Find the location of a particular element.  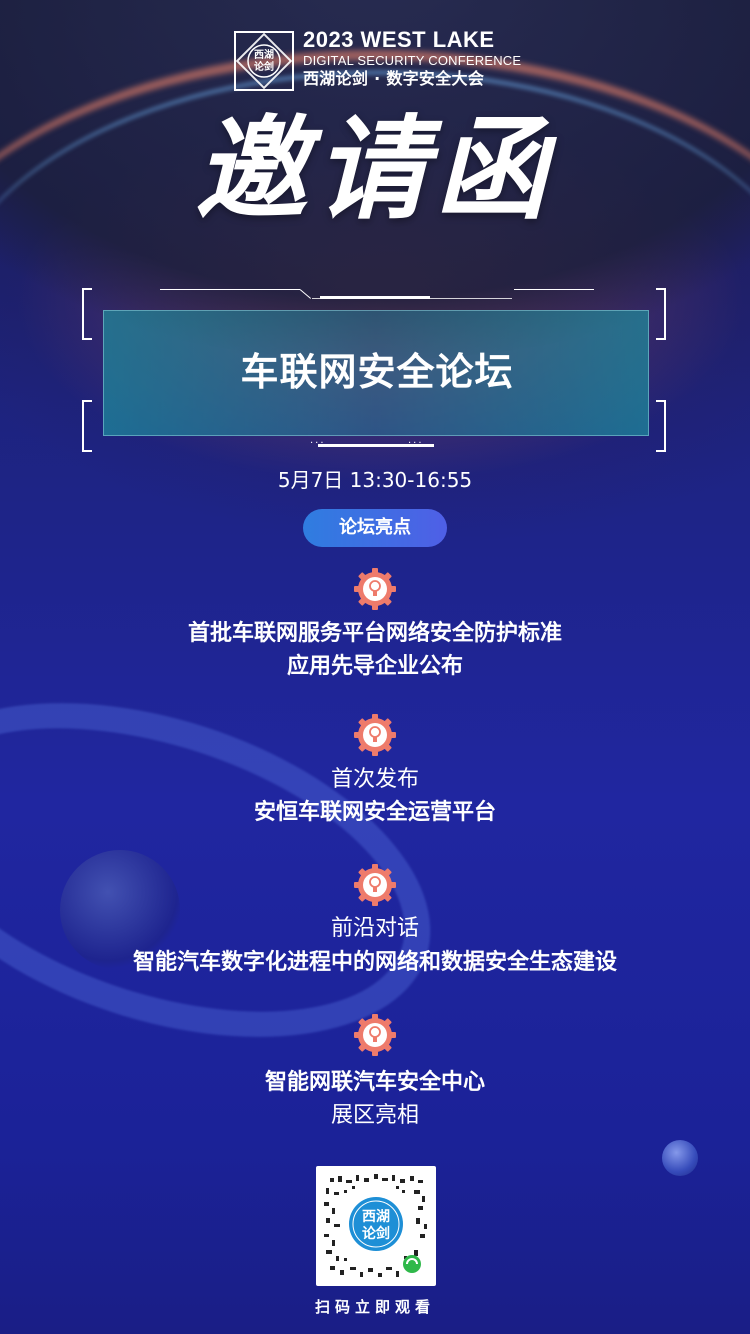

bracket-top-right is located at coordinates (661, 314).